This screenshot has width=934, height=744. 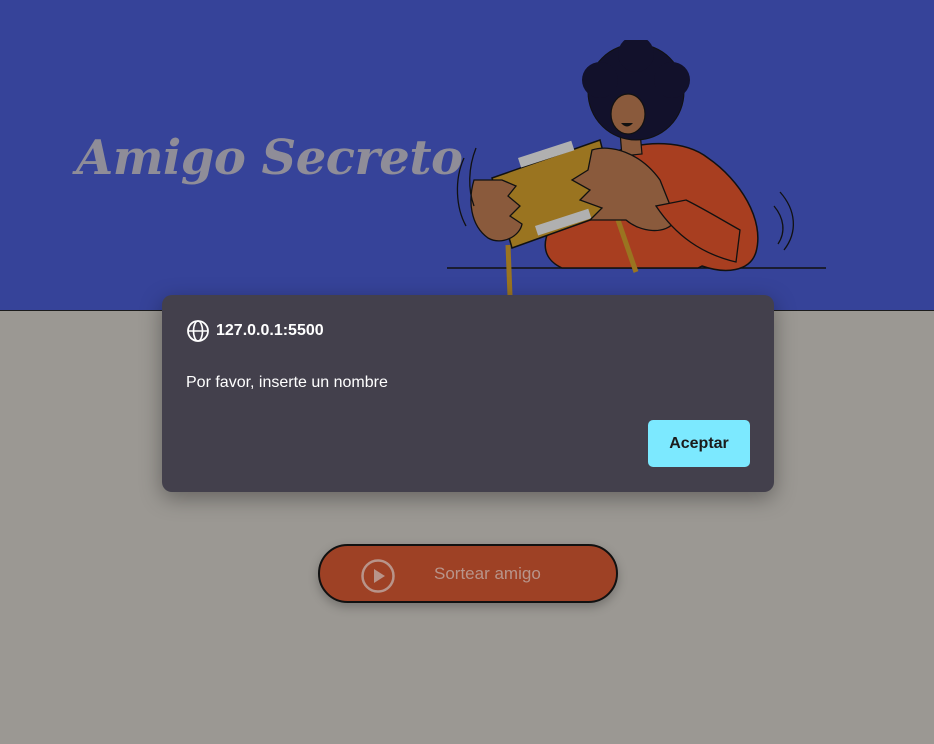 What do you see at coordinates (198, 331) in the screenshot?
I see `globe-icon` at bounding box center [198, 331].